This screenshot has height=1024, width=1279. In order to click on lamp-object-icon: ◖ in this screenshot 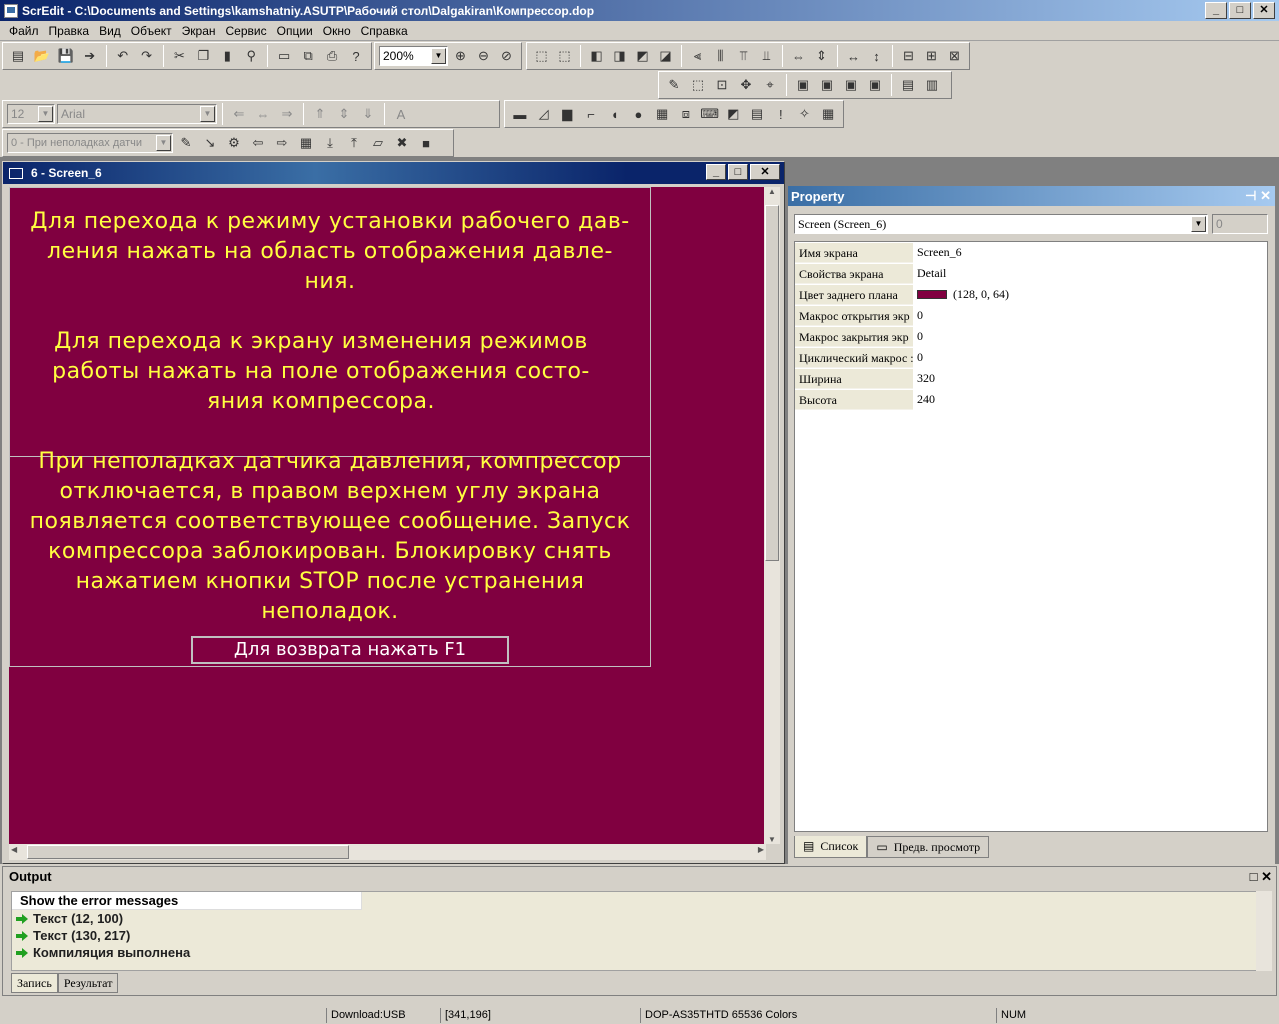, I will do `click(615, 114)`.